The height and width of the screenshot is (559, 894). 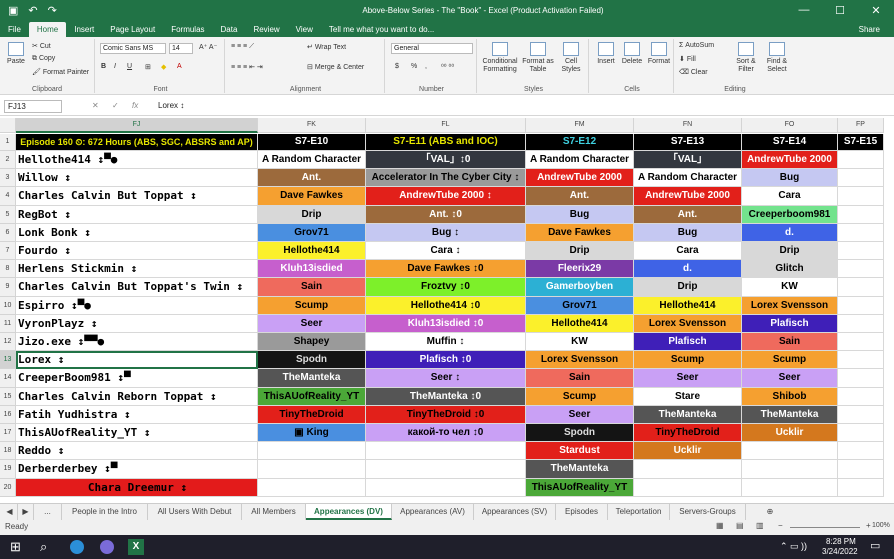 I want to click on delete-button: Delete, so click(x=632, y=54).